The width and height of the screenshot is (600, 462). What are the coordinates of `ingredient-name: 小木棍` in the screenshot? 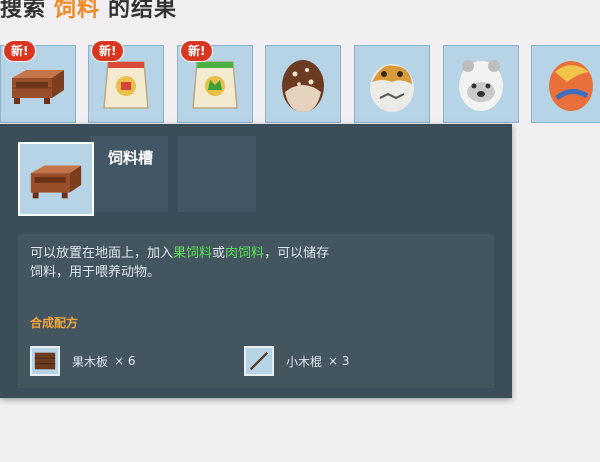 It's located at (304, 361).